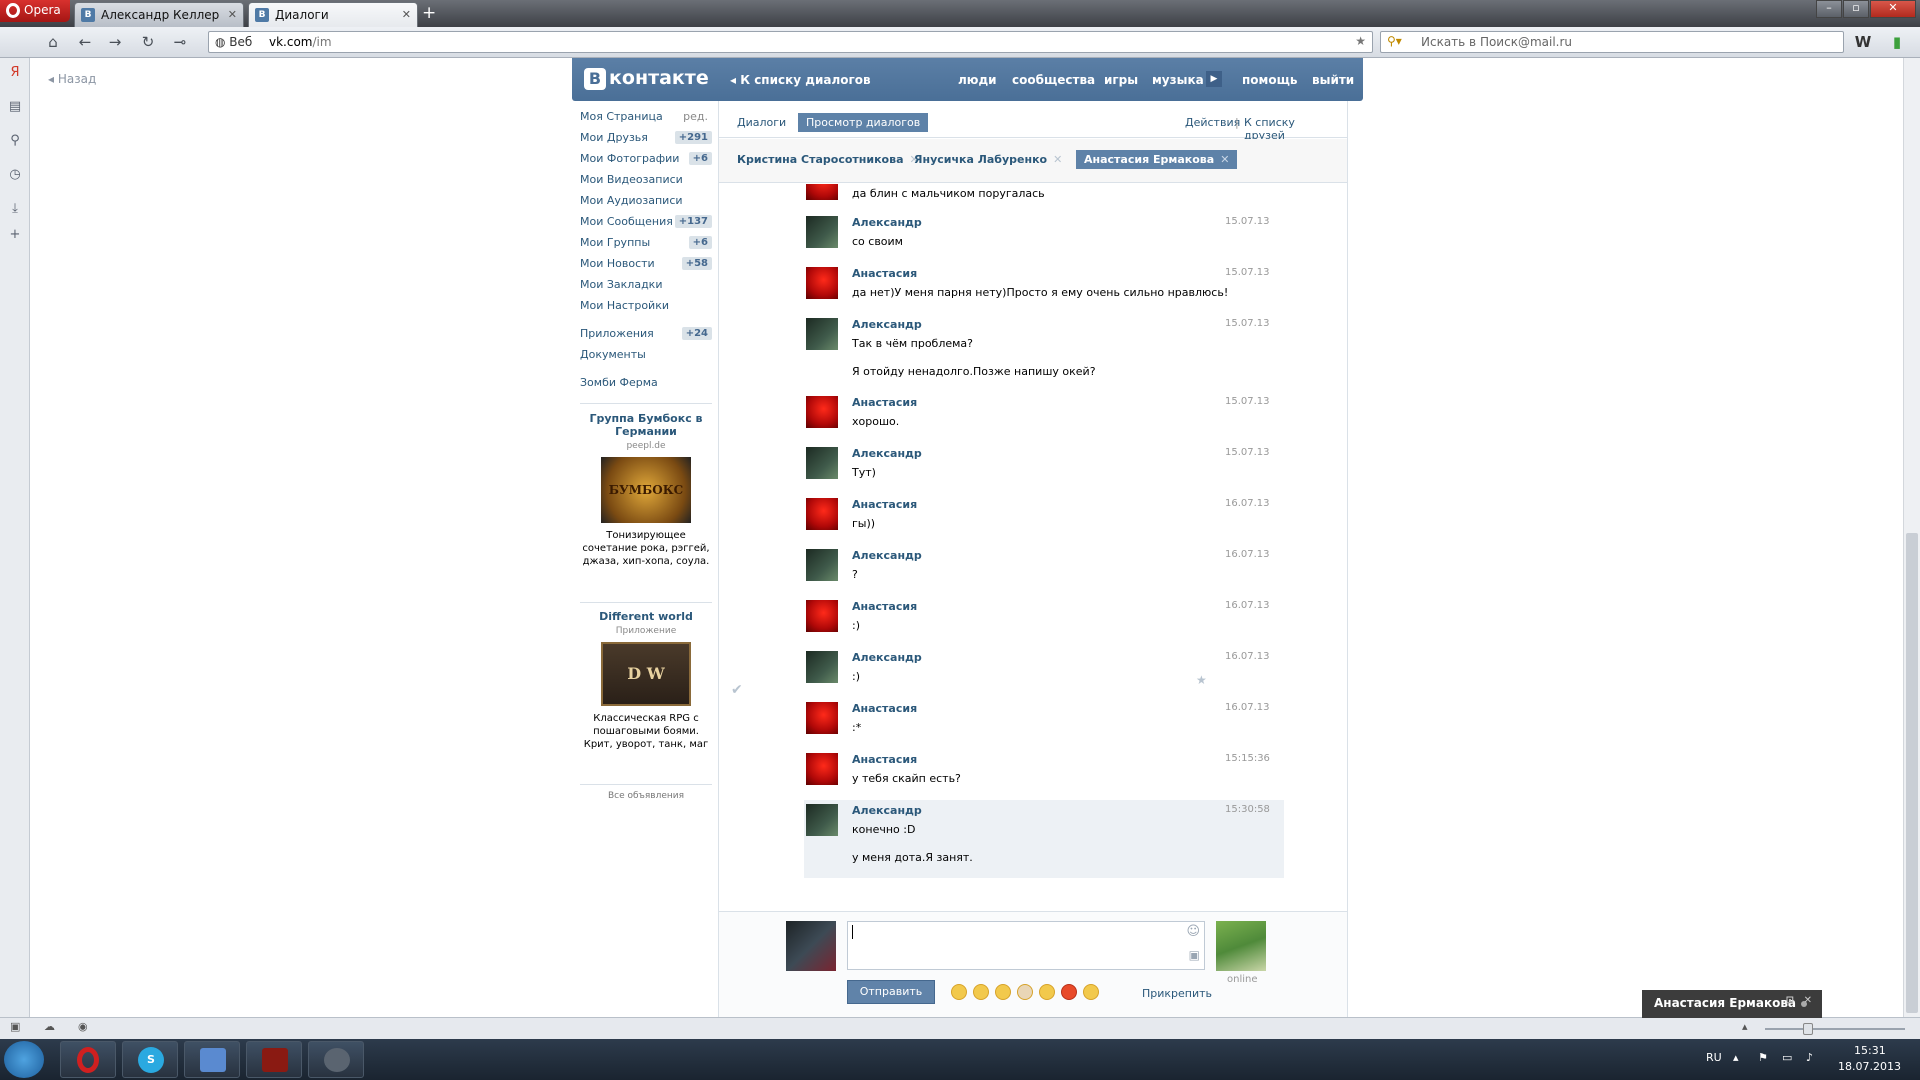  What do you see at coordinates (1214, 79) in the screenshot?
I see `music-play-icon: ▶` at bounding box center [1214, 79].